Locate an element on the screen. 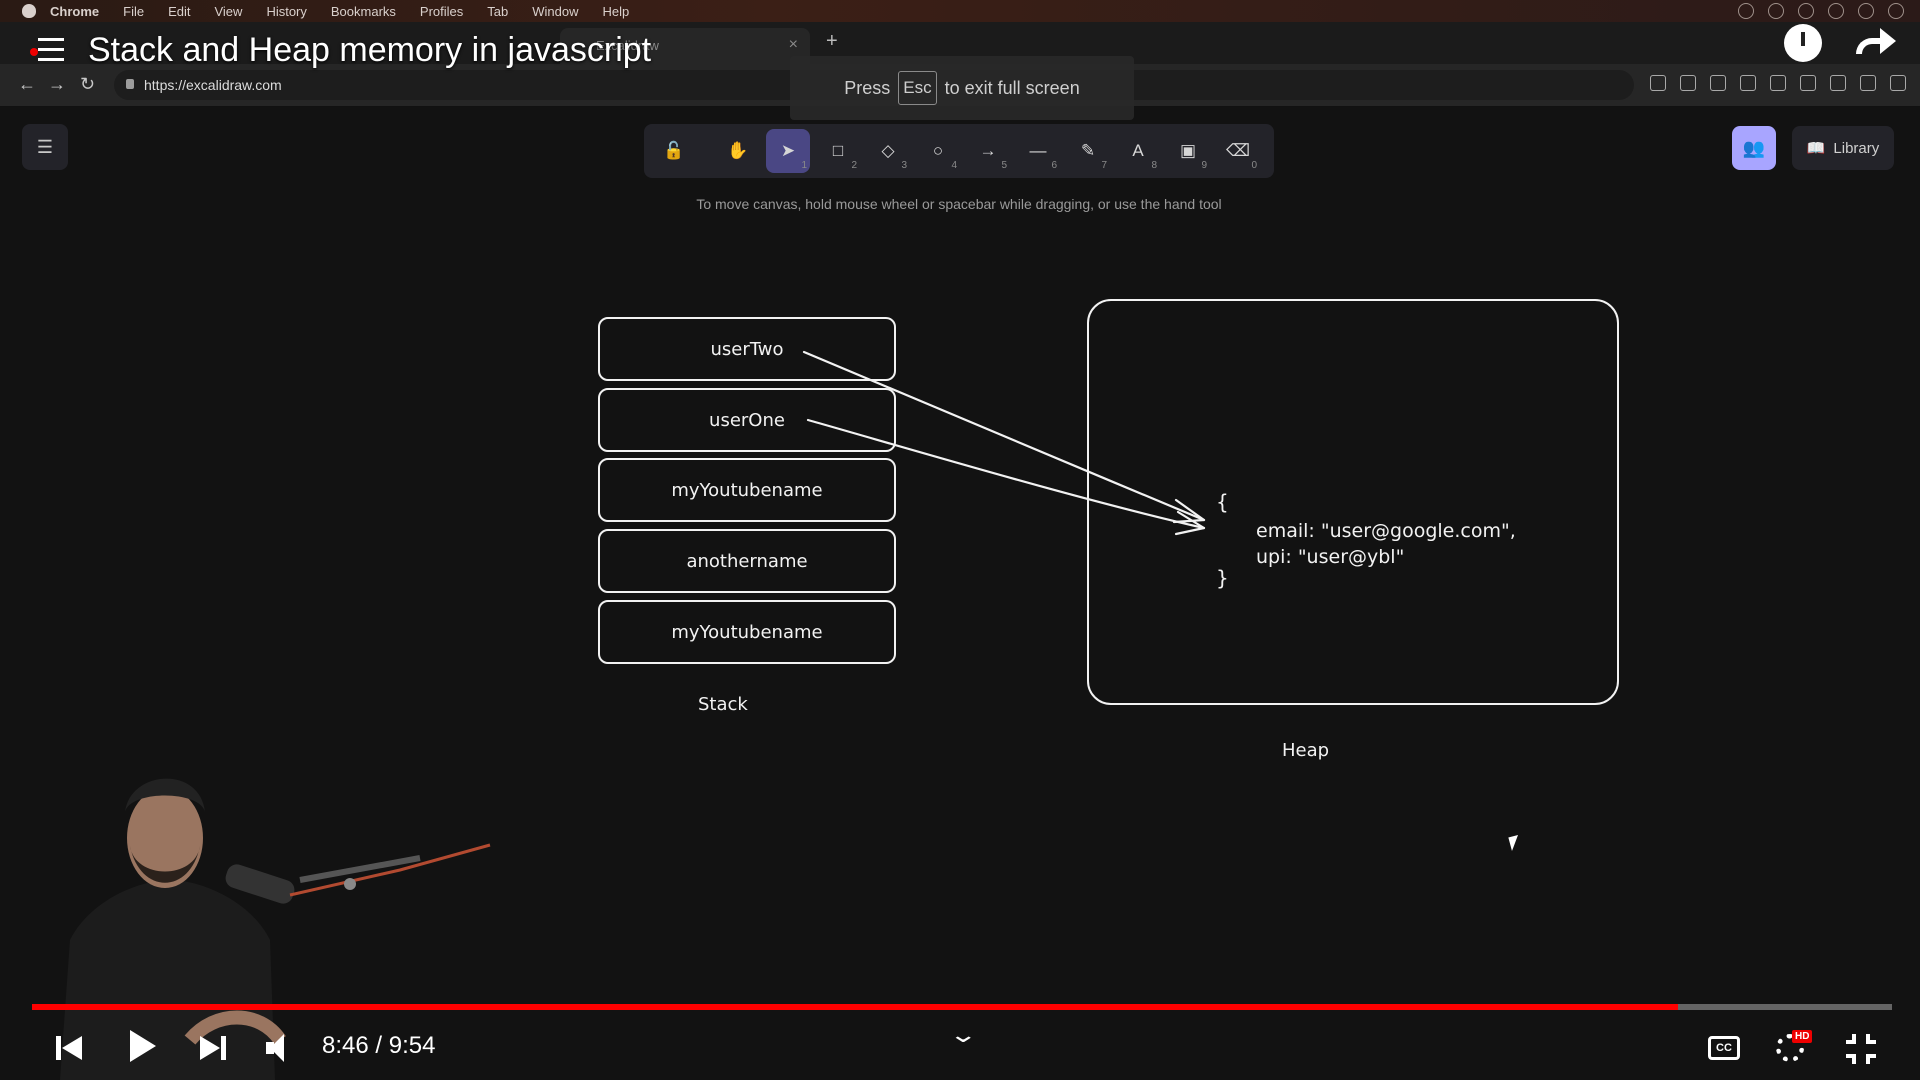 This screenshot has height=1080, width=1920. collaborate-button: 👥 is located at coordinates (1754, 148).